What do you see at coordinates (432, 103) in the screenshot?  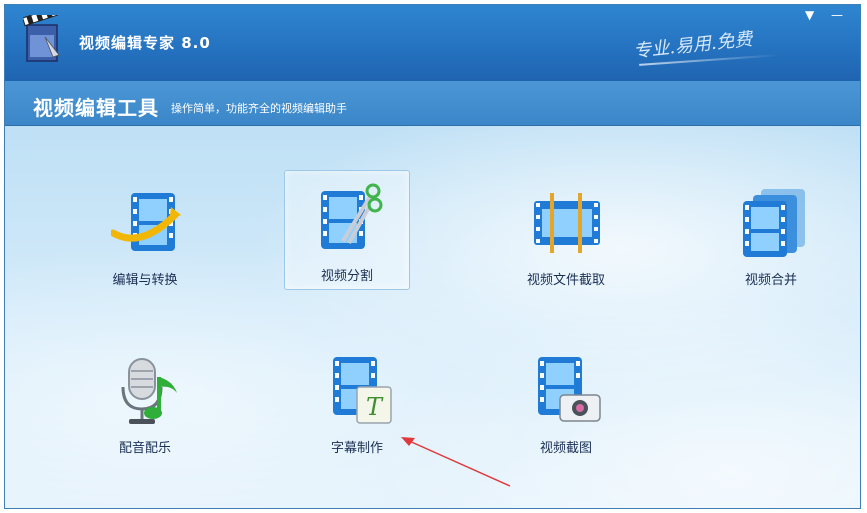 I see `section-banner: 视频编辑工具 操作简单，功能齐全的视频编辑助手` at bounding box center [432, 103].